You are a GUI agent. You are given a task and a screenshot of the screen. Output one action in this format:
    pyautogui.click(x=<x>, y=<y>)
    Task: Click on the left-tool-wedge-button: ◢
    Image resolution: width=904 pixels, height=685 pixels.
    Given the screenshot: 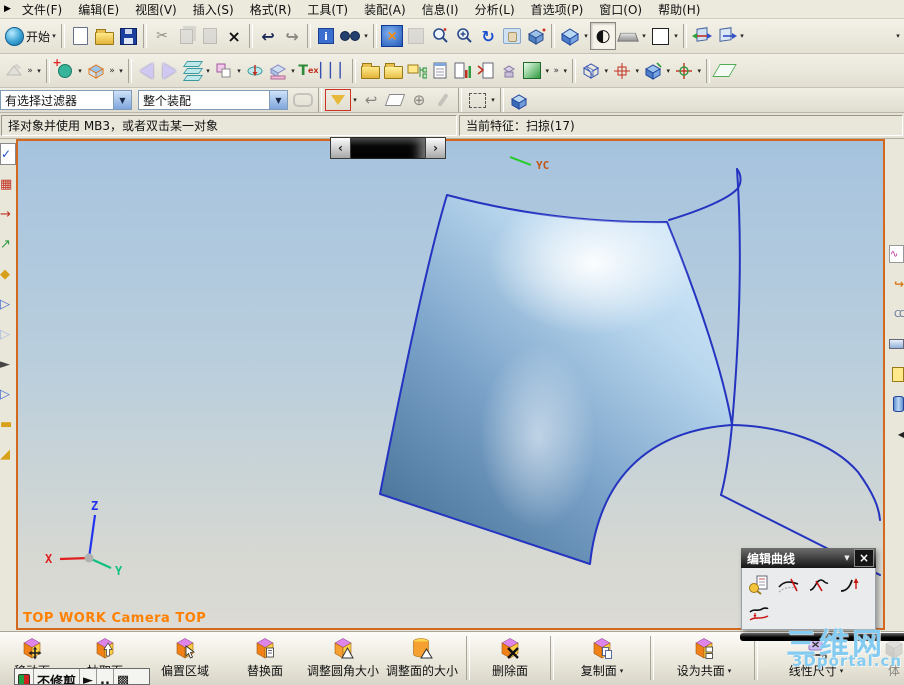 What is the action you would take?
    pyautogui.click(x=8, y=454)
    